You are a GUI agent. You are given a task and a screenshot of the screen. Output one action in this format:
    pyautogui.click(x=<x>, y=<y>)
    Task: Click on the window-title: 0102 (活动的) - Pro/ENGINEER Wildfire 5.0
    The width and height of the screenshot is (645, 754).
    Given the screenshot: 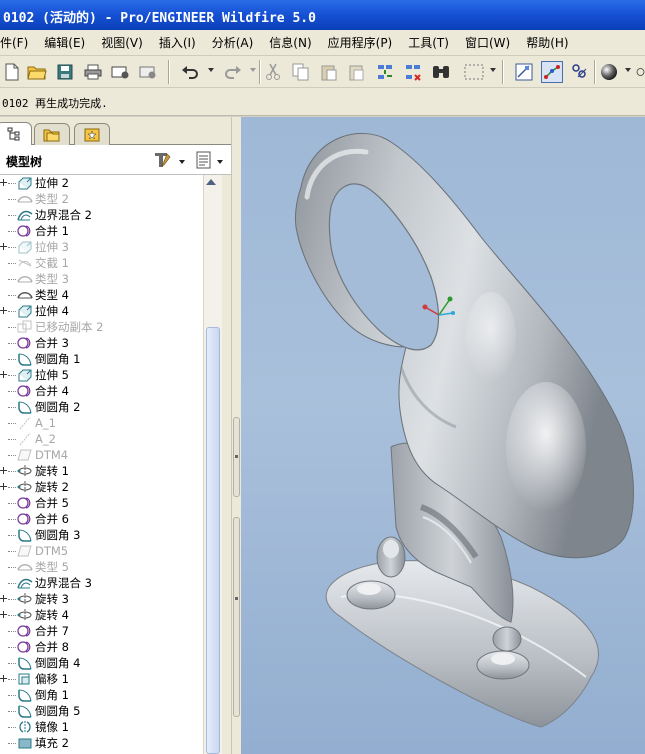 What is the action you would take?
    pyautogui.click(x=159, y=18)
    